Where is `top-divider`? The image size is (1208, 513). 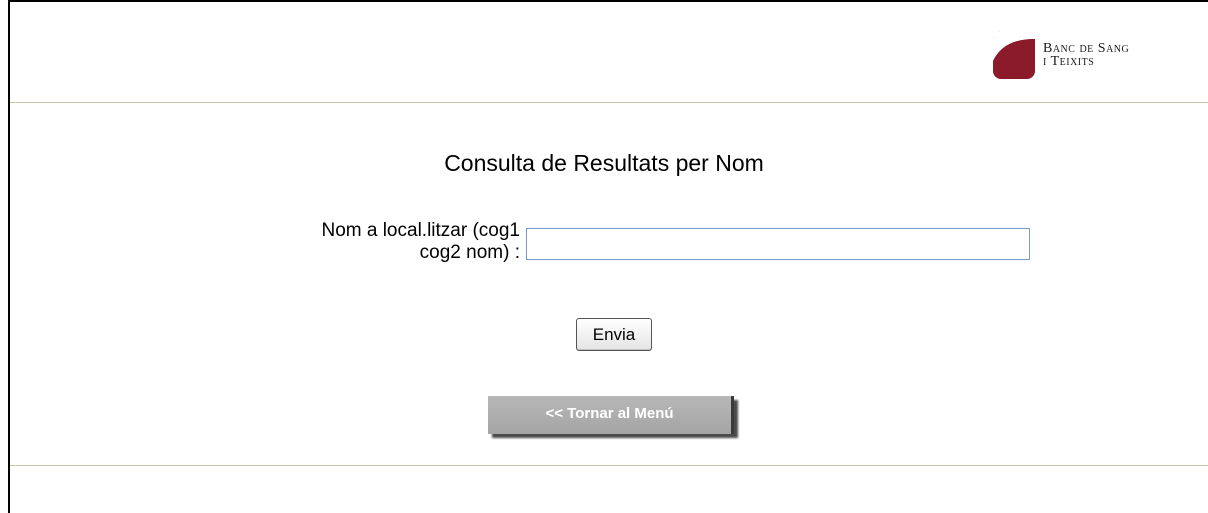
top-divider is located at coordinates (609, 102).